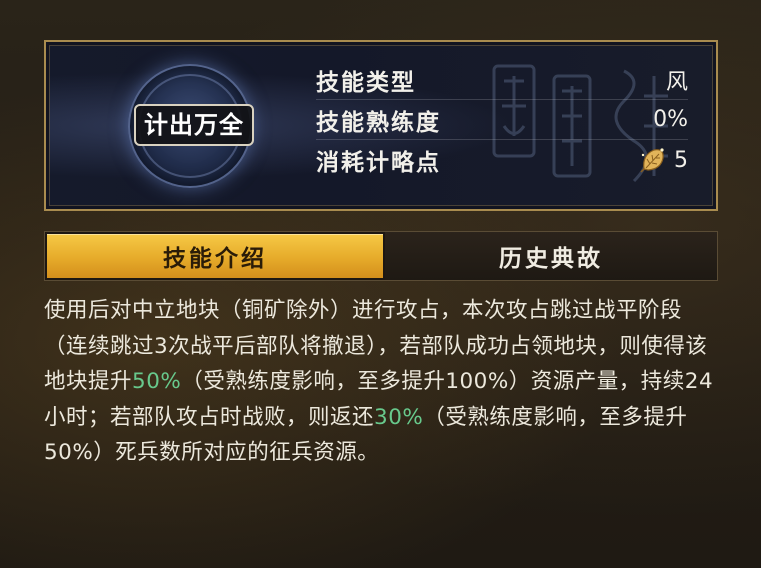 The image size is (761, 568). I want to click on attribute-row-cost: 消耗计略点 5, so click(502, 160).